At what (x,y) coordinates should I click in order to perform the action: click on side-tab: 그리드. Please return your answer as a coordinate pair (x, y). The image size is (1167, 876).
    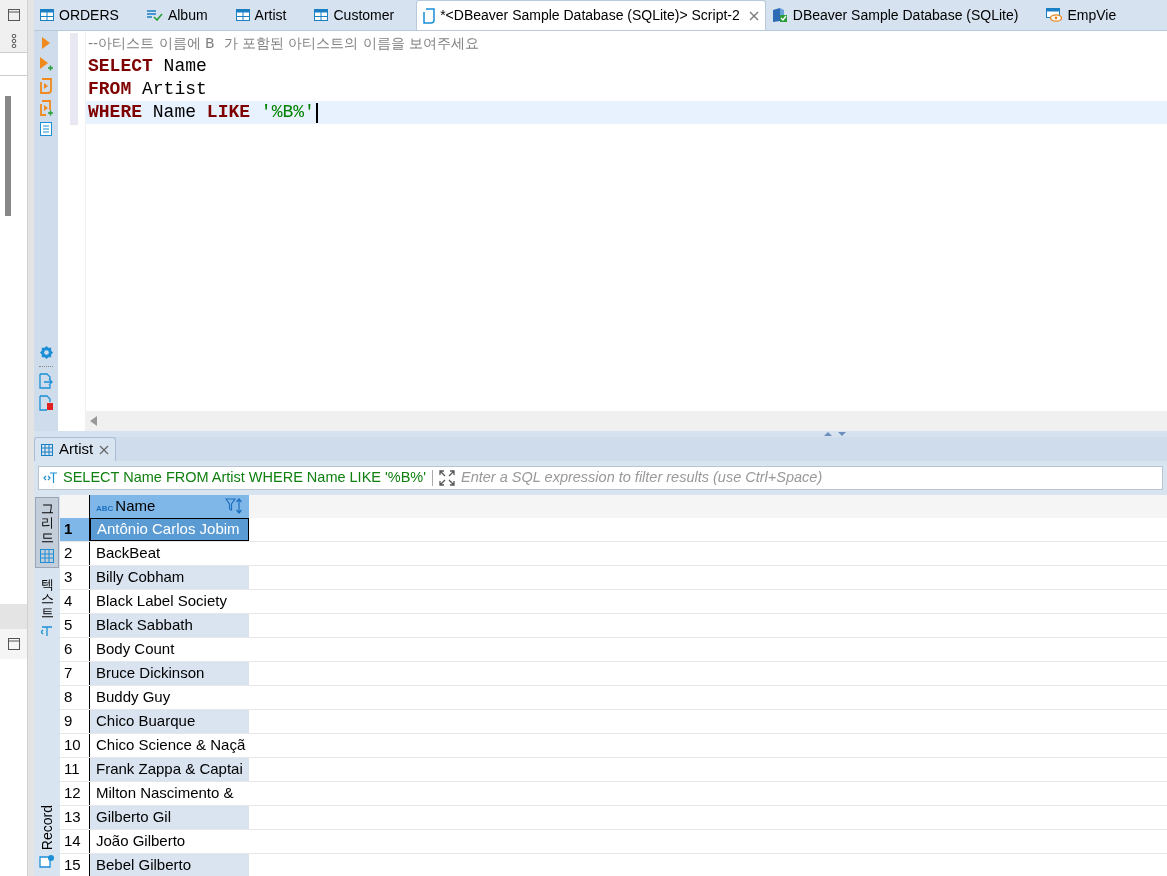
    Looking at the image, I should click on (47, 532).